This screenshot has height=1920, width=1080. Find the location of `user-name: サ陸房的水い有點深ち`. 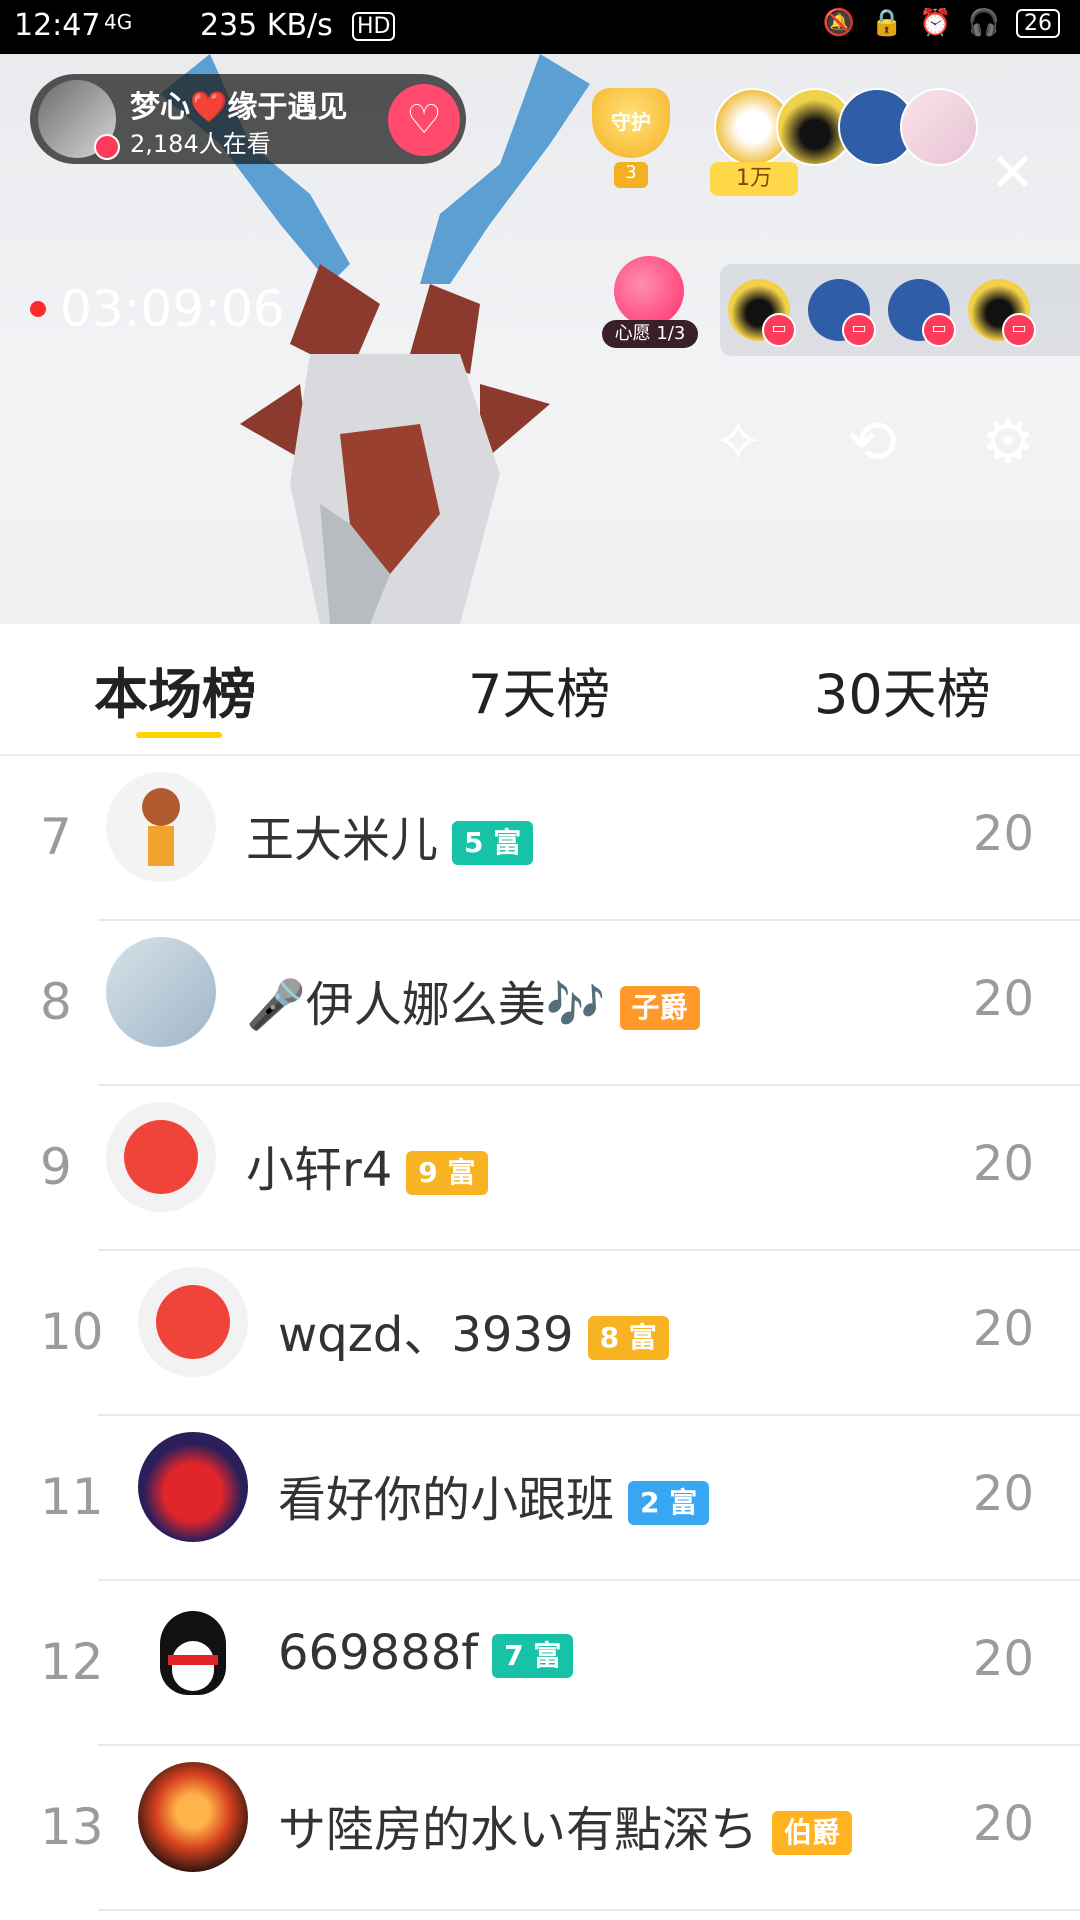

user-name: サ陸房的水い有點深ち is located at coordinates (518, 1830).